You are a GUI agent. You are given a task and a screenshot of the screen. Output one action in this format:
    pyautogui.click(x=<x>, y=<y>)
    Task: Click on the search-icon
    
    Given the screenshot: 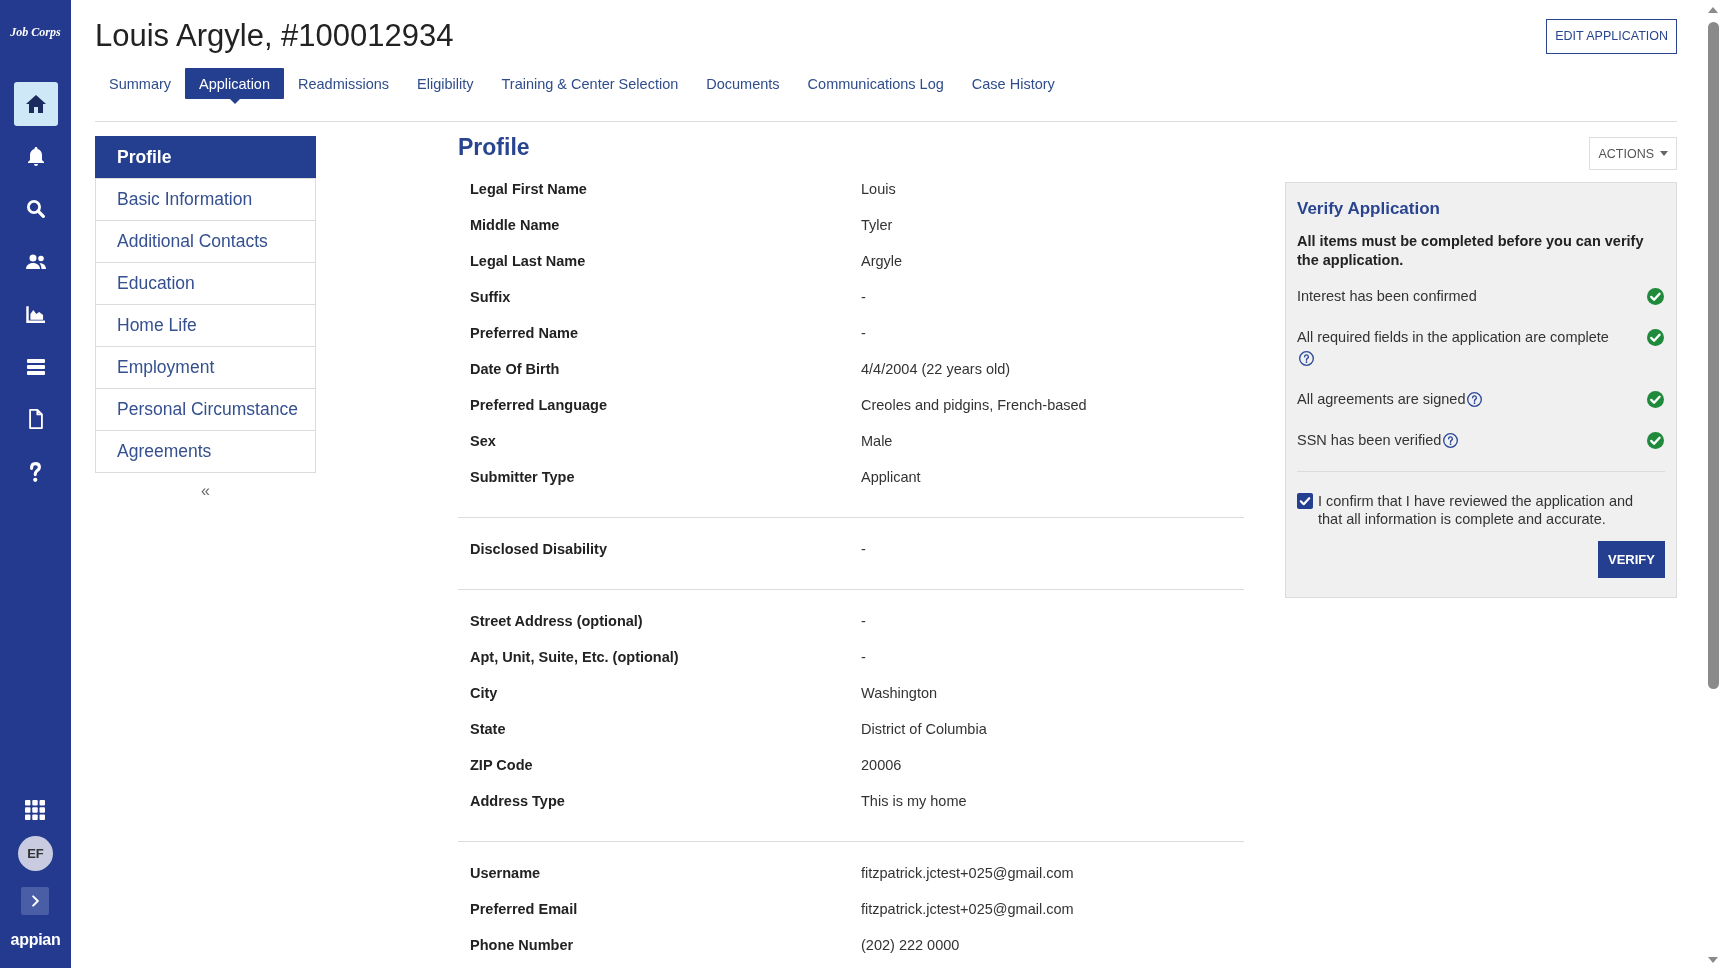 What is the action you would take?
    pyautogui.click(x=35, y=209)
    